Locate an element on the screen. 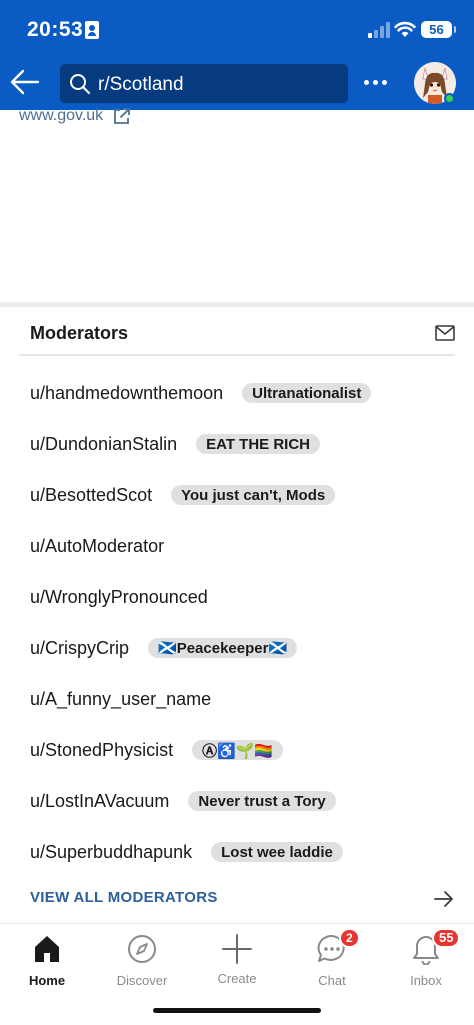  moderator-row: u/A_funny_user_name is located at coordinates (120, 699).